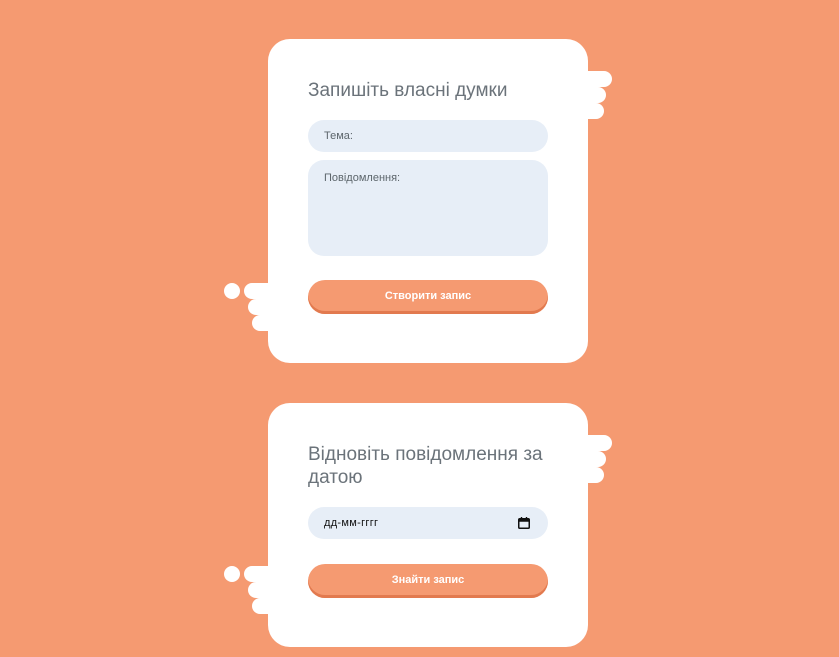 This screenshot has height=657, width=839. What do you see at coordinates (524, 523) in the screenshot?
I see `calendar-icon` at bounding box center [524, 523].